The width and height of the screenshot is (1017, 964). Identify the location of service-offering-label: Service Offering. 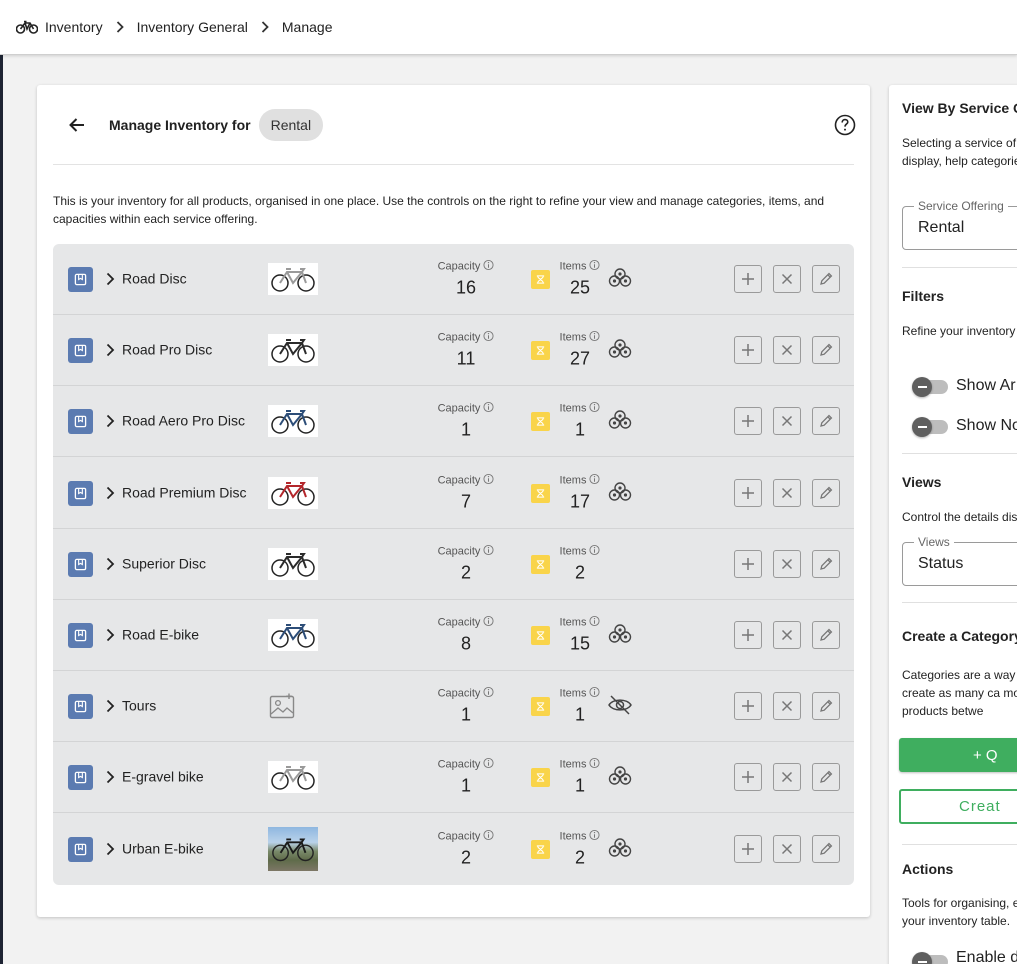
(961, 206).